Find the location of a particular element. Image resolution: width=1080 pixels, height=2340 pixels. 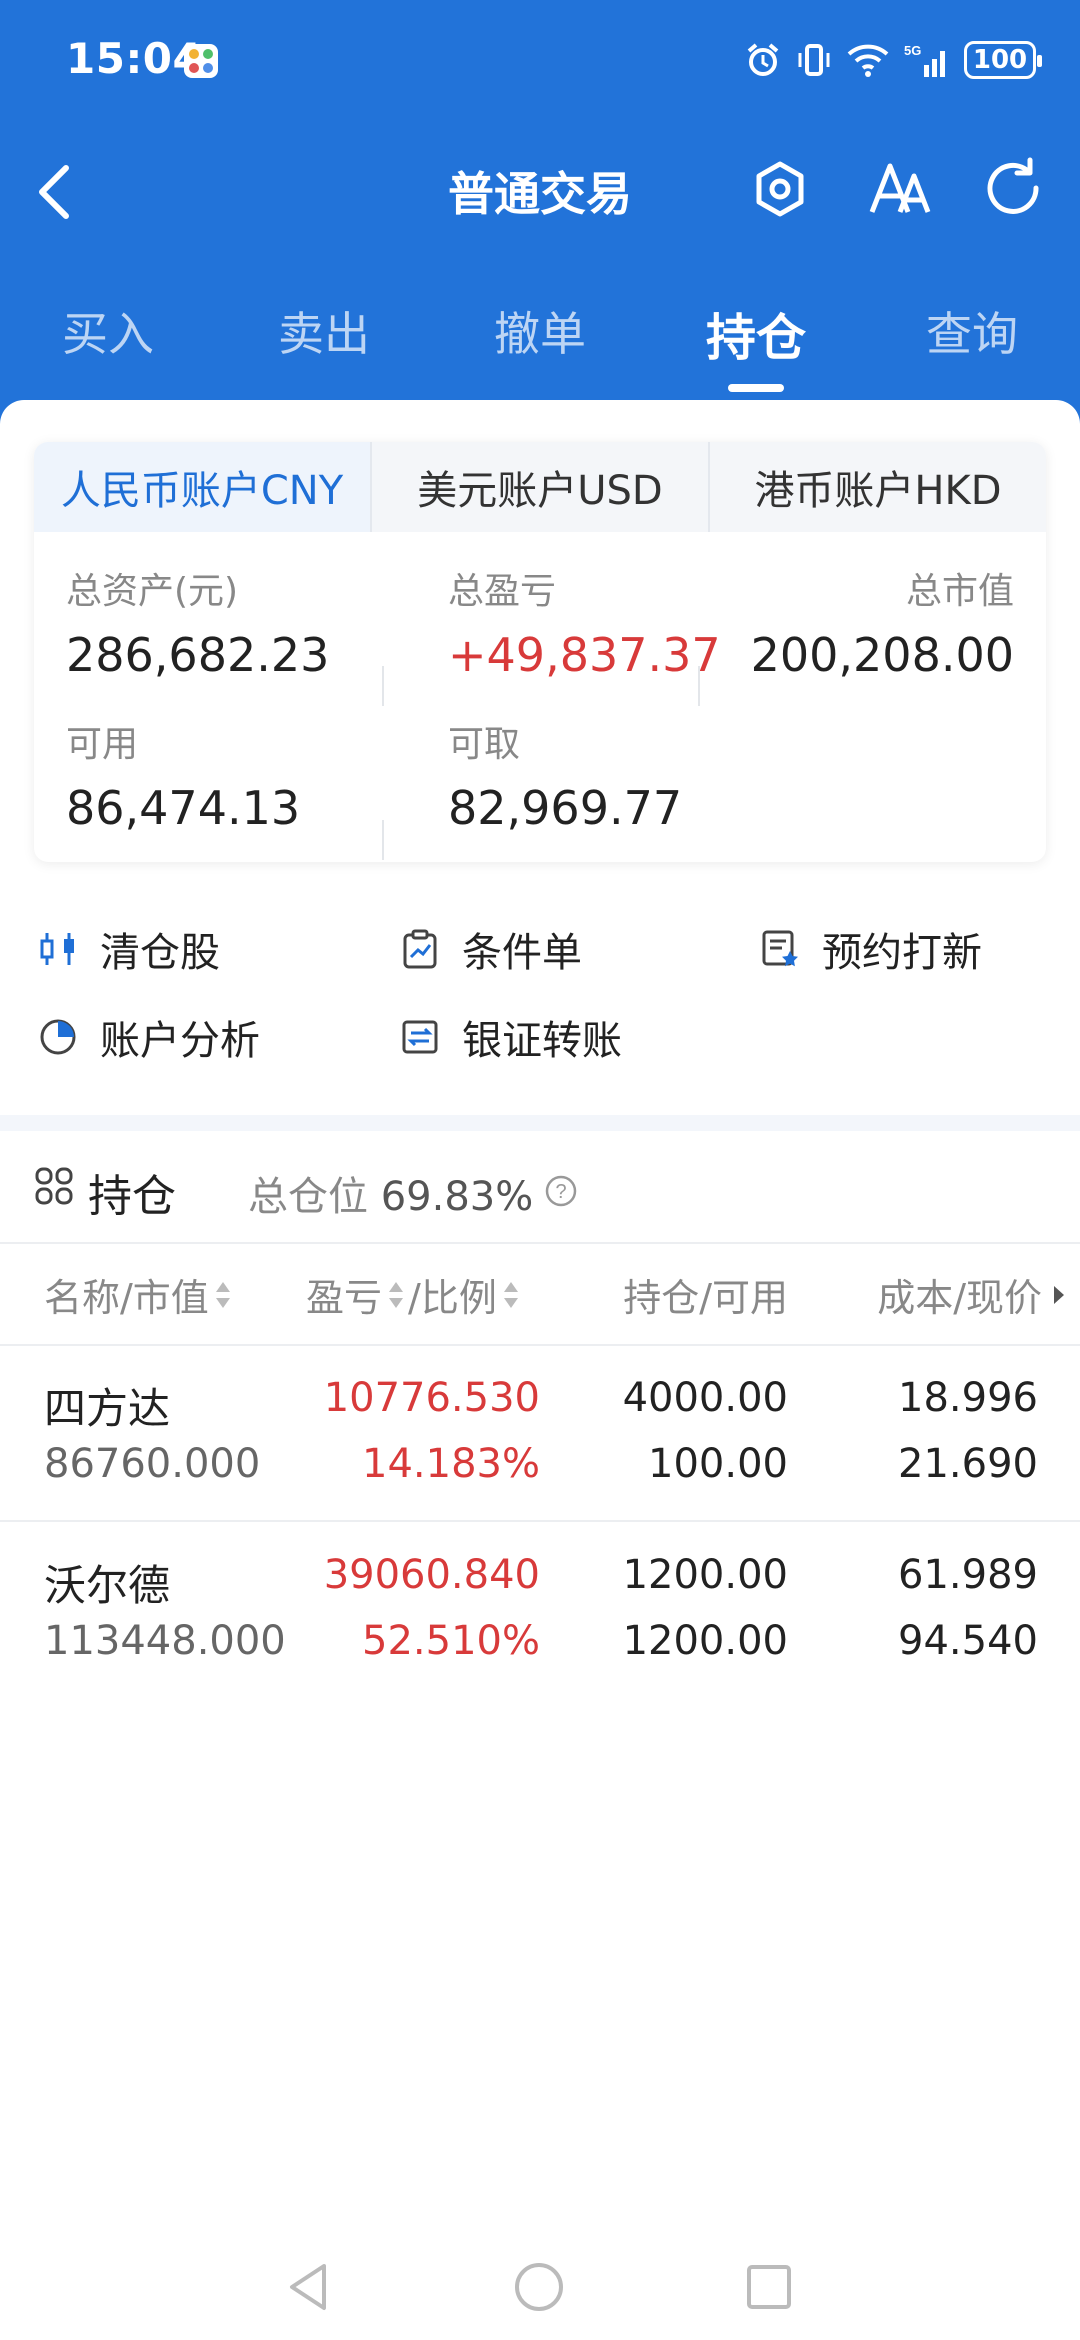

document-star-icon is located at coordinates (780, 948).